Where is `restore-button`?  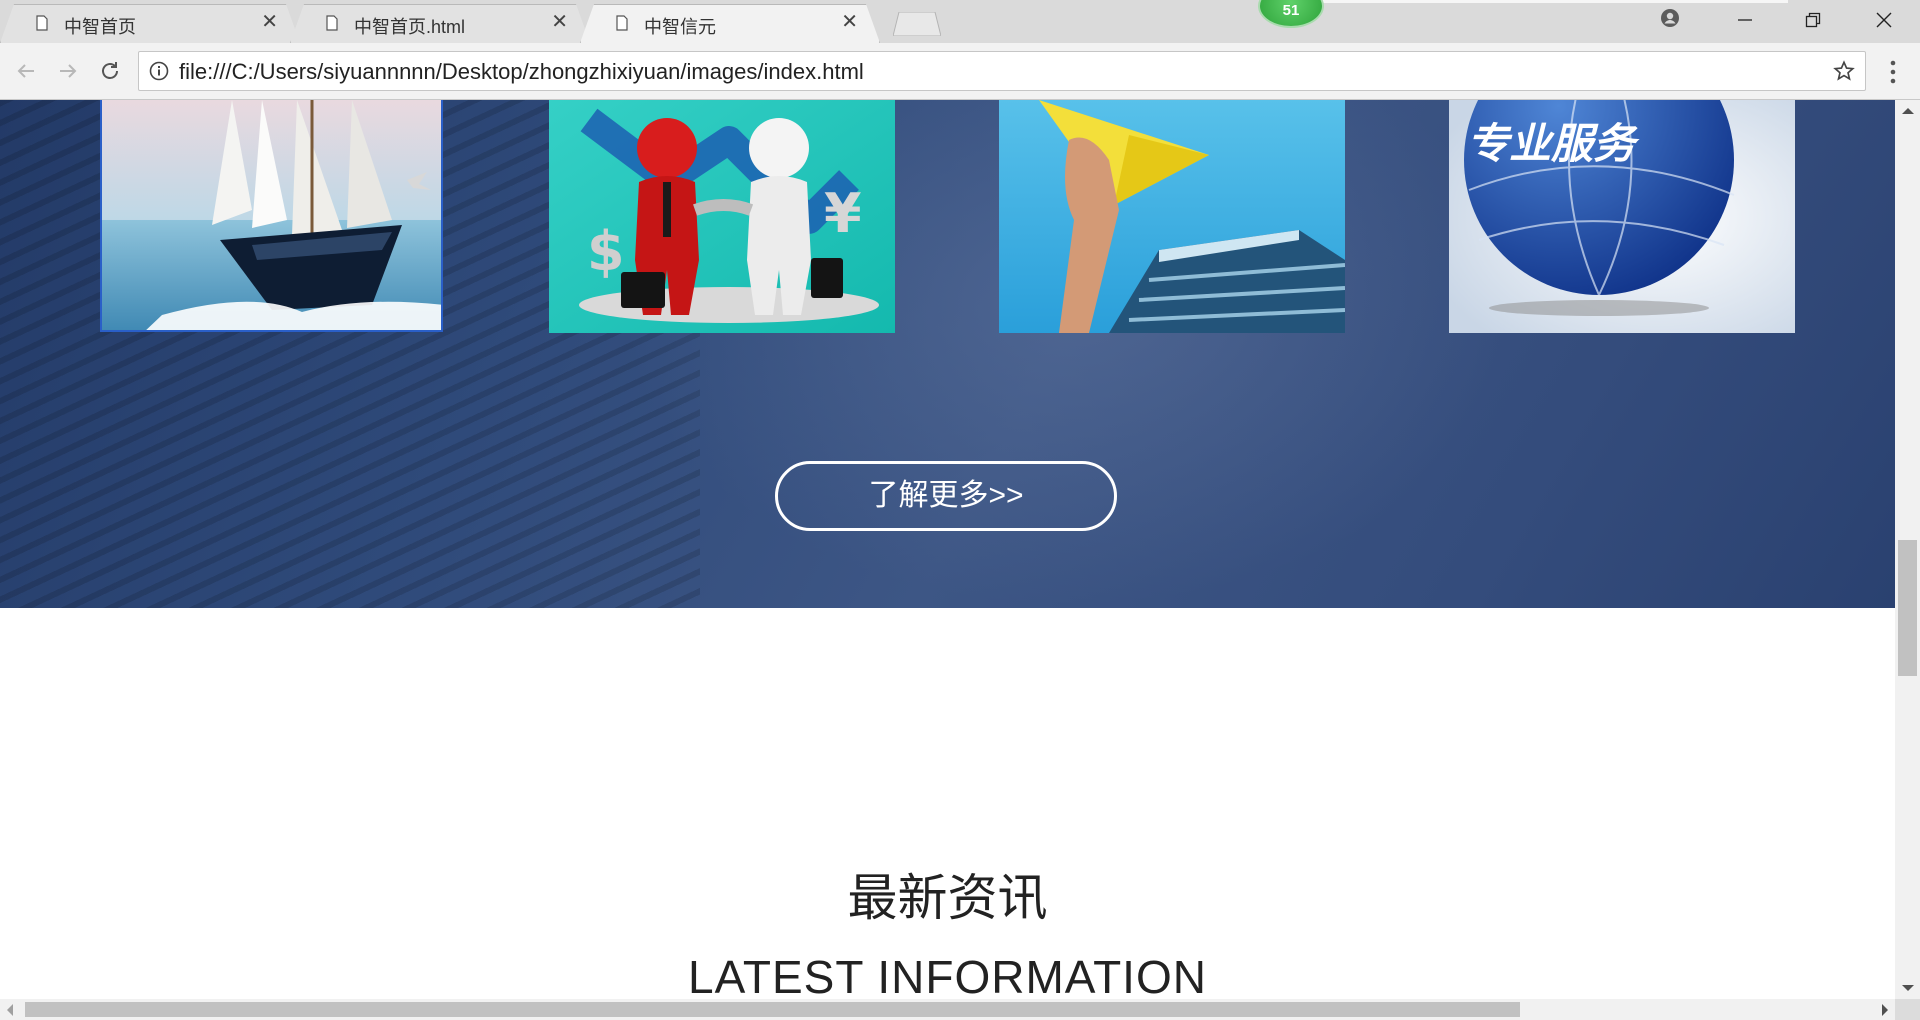
restore-button is located at coordinates (1813, 20).